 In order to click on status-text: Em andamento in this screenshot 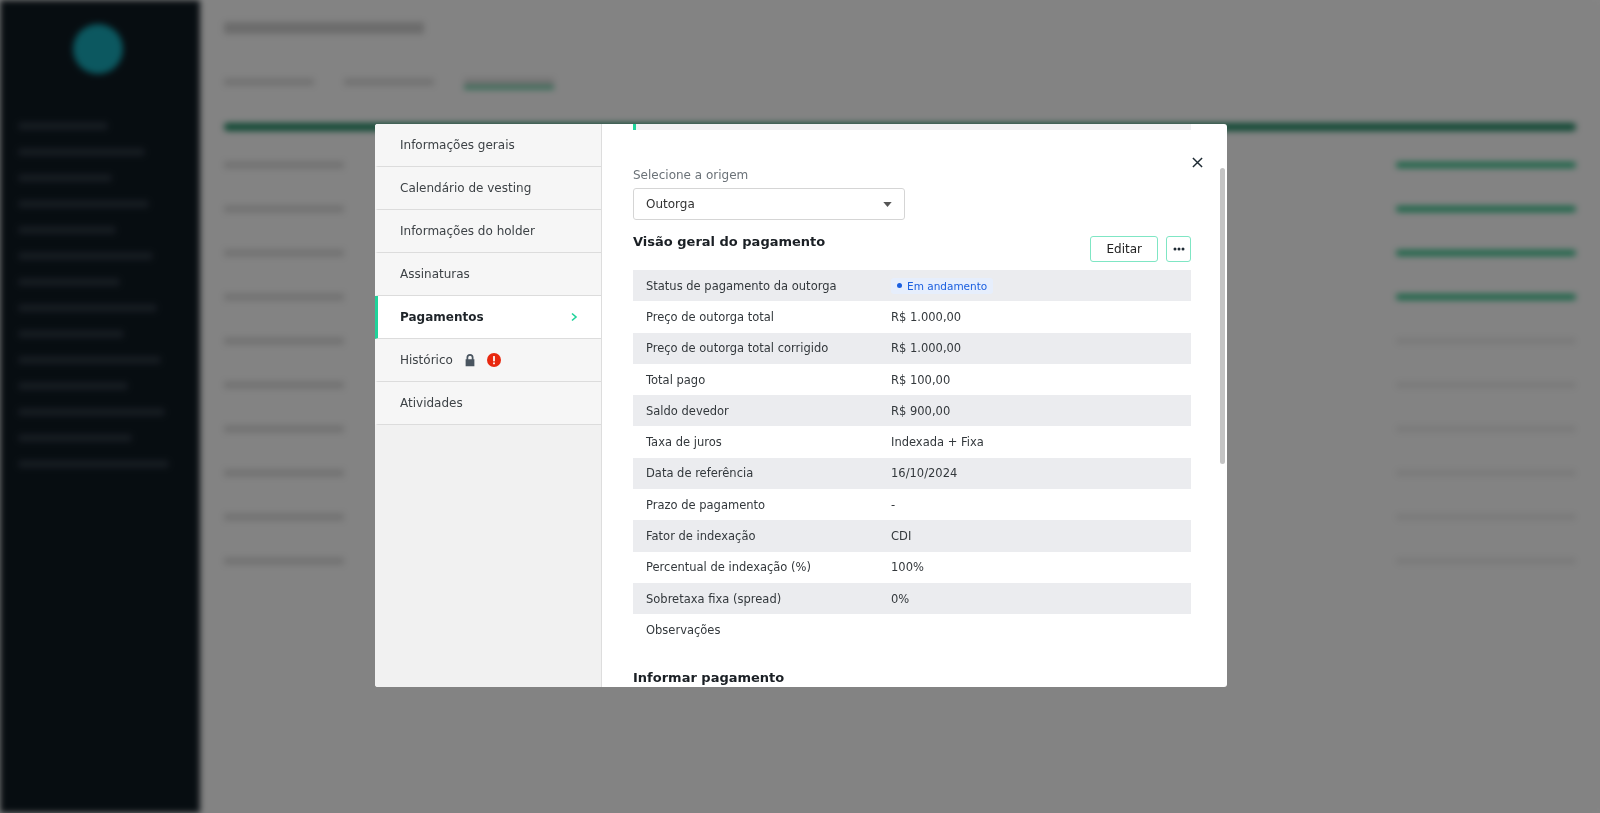, I will do `click(947, 285)`.